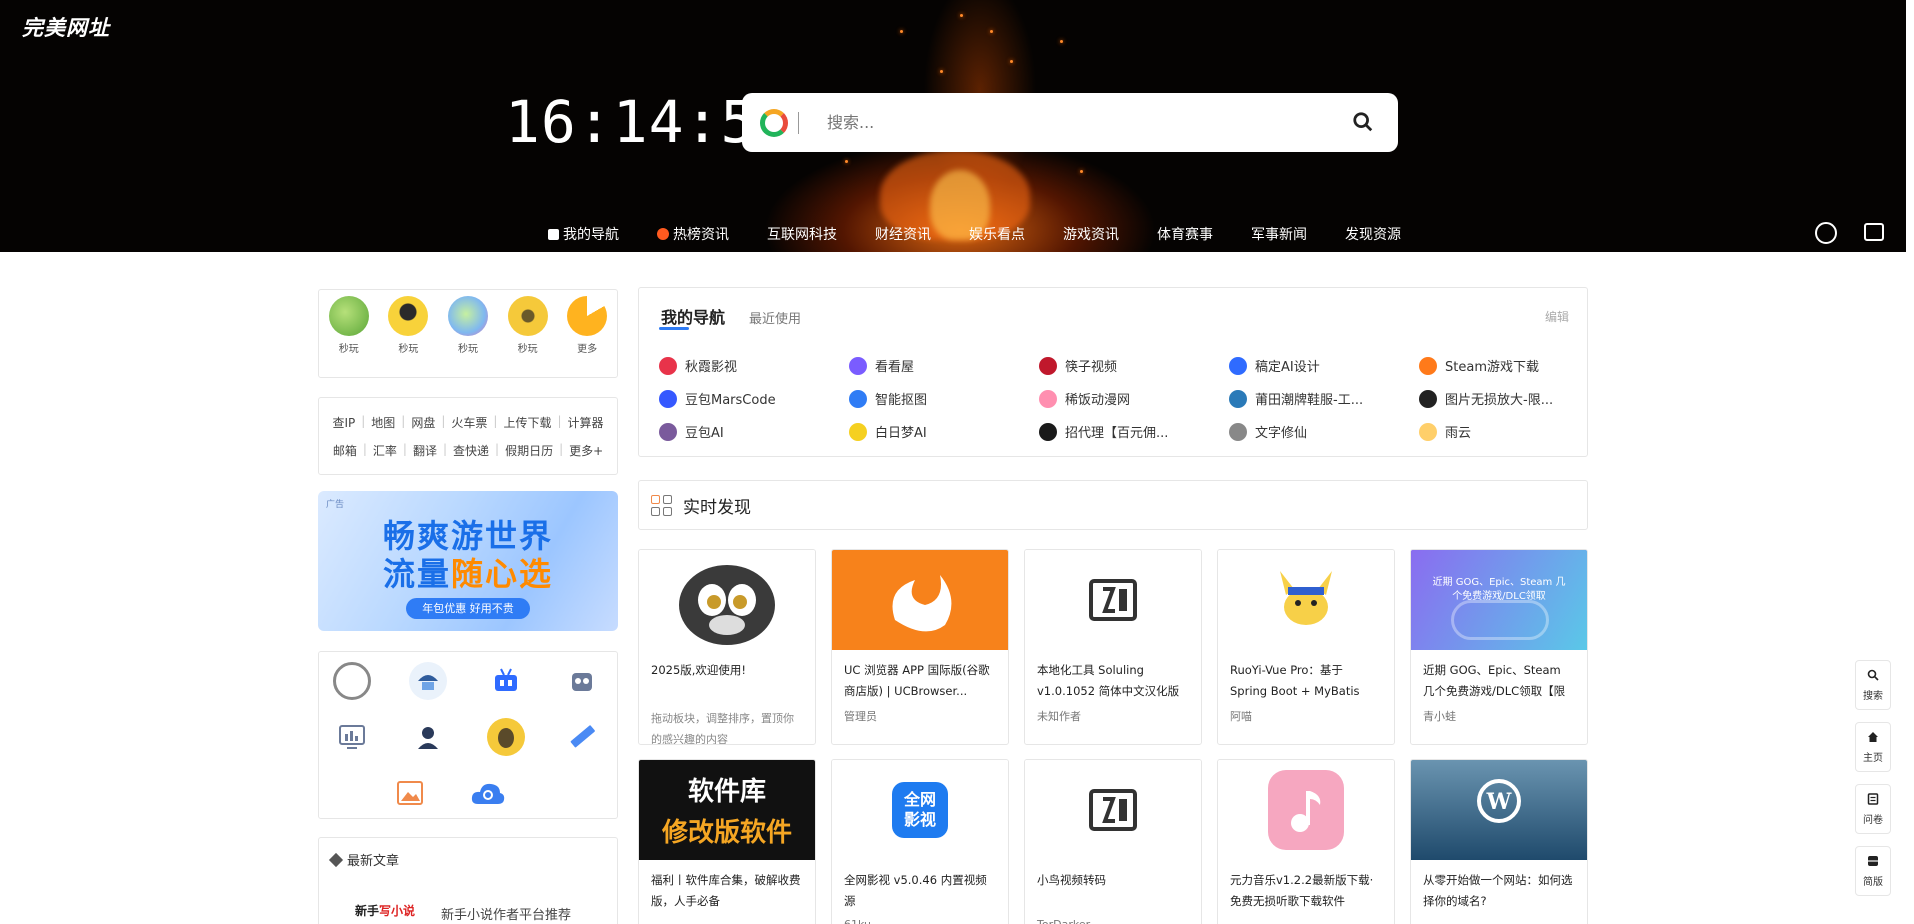 The height and width of the screenshot is (924, 1914). I want to click on wallpaper-icon, so click(1874, 232).